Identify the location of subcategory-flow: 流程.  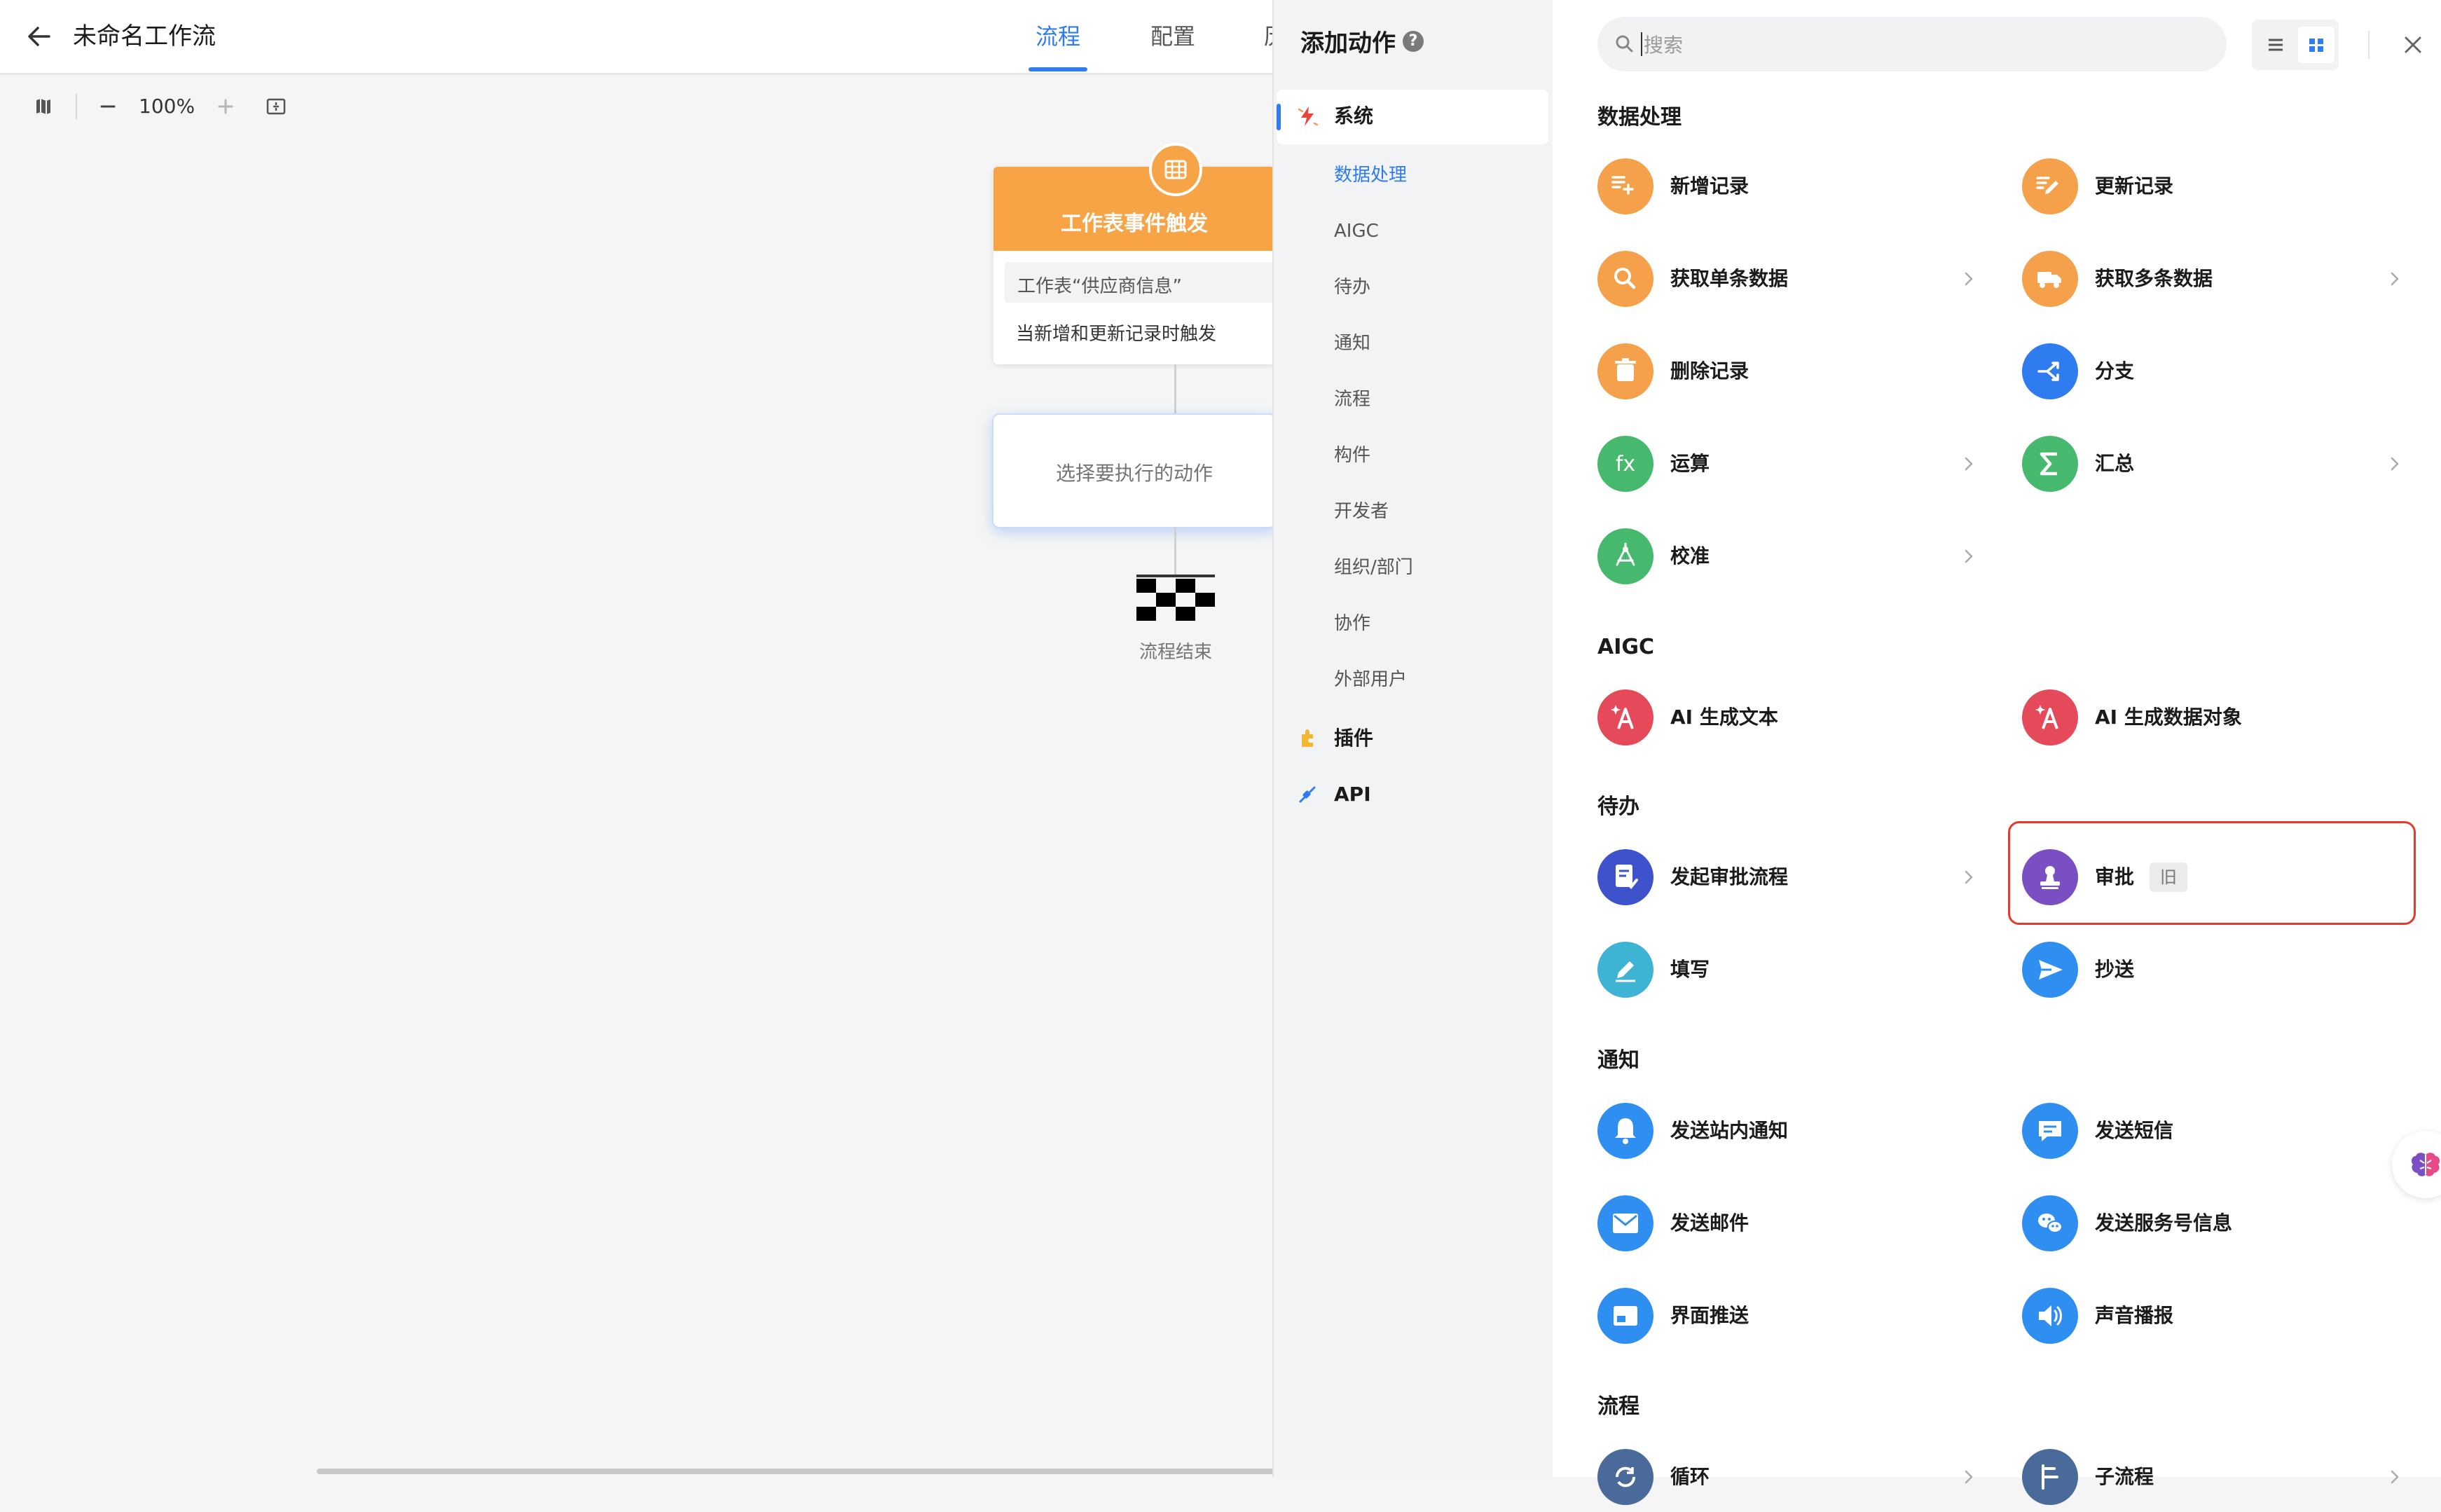
(1352, 400).